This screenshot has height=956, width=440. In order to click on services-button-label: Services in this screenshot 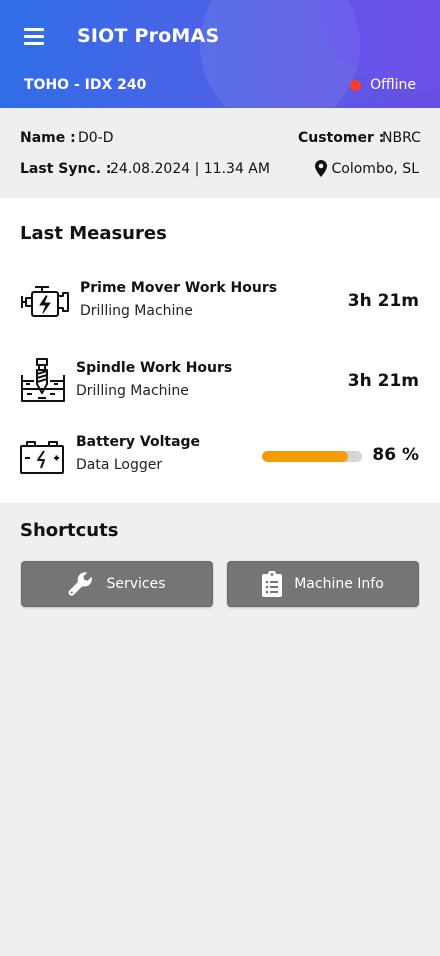, I will do `click(136, 584)`.